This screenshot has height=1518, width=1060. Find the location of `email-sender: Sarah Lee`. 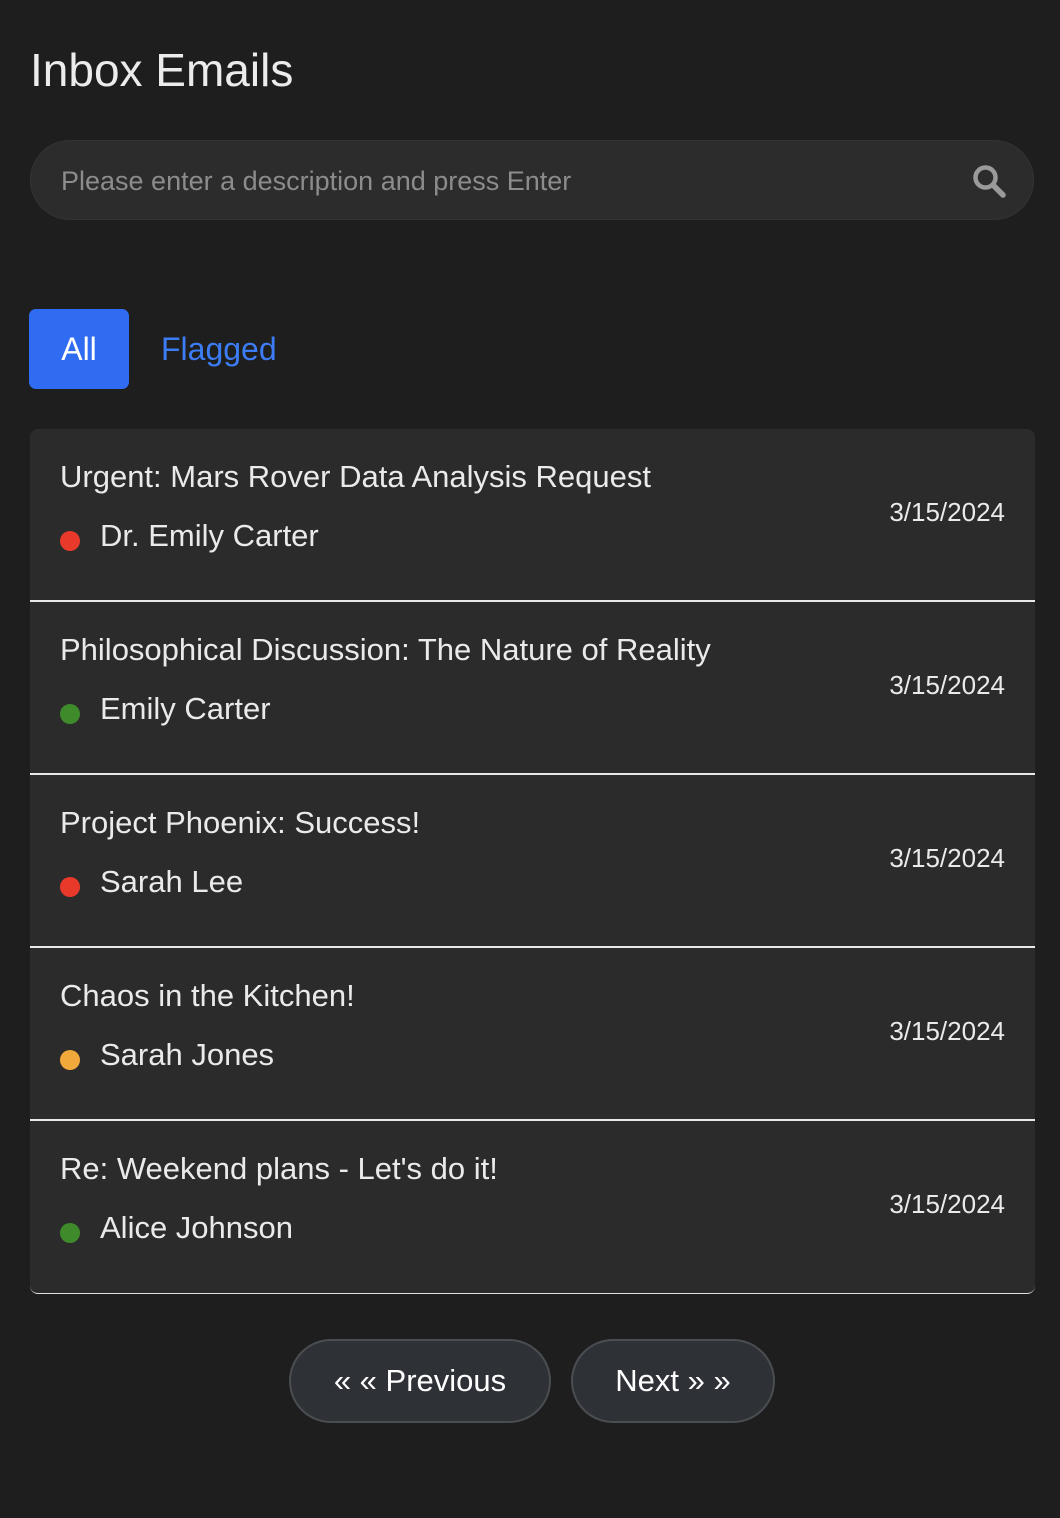

email-sender: Sarah Lee is located at coordinates (172, 881).